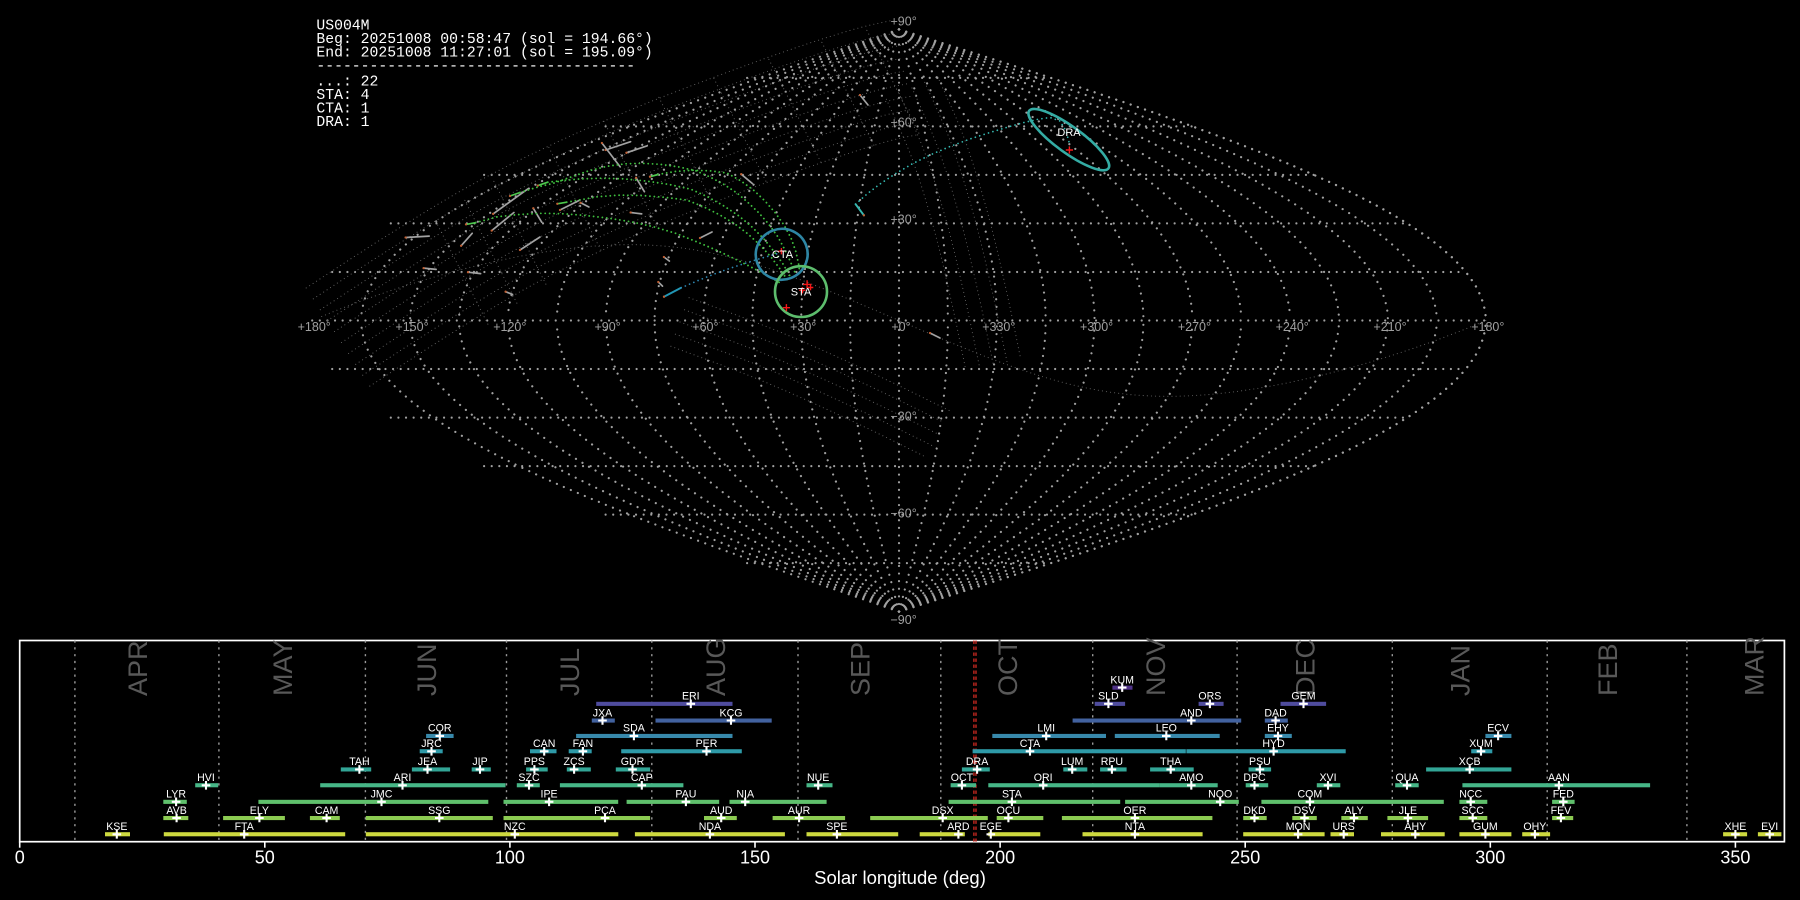  What do you see at coordinates (904, 417) in the screenshot?
I see `svg-text: −30°` at bounding box center [904, 417].